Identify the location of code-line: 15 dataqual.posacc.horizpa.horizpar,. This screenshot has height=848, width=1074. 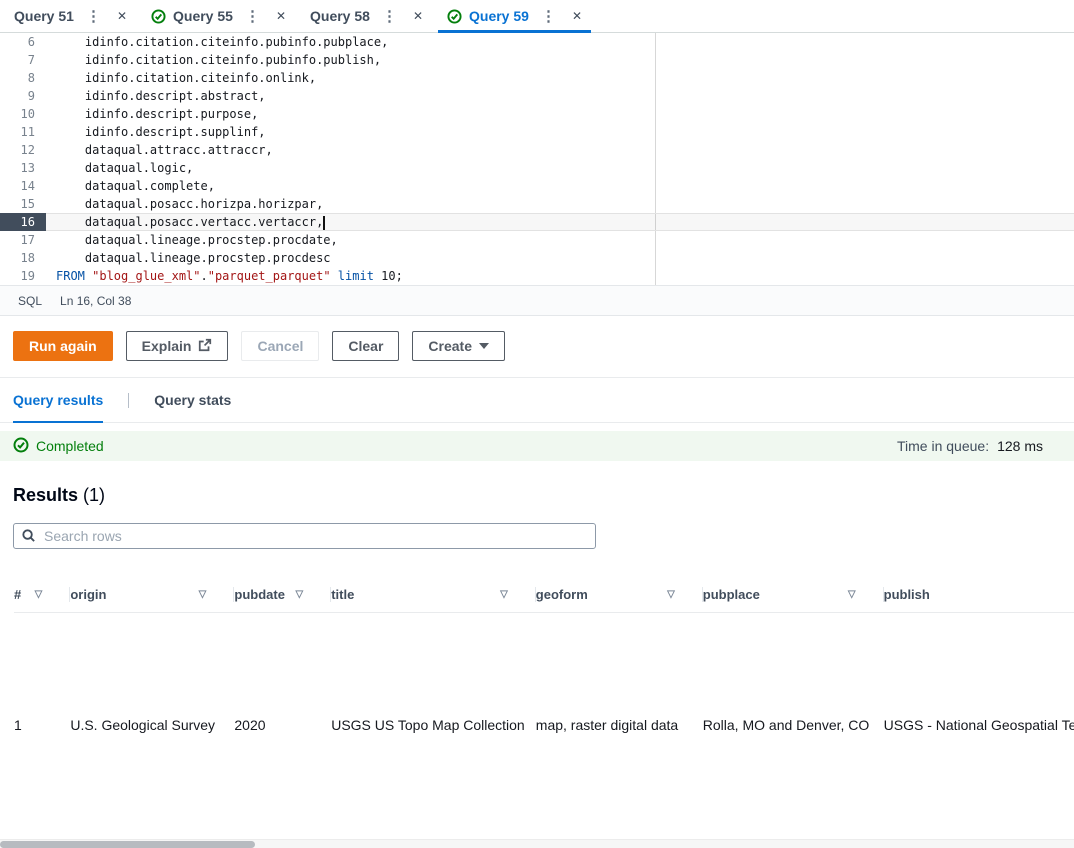
(537, 204).